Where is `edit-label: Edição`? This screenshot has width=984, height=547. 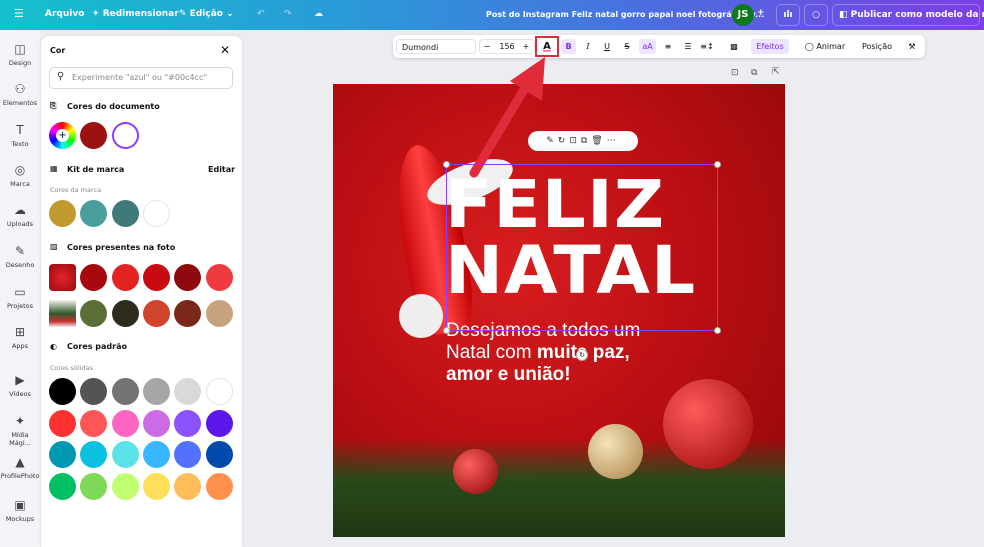 edit-label: Edição is located at coordinates (206, 14).